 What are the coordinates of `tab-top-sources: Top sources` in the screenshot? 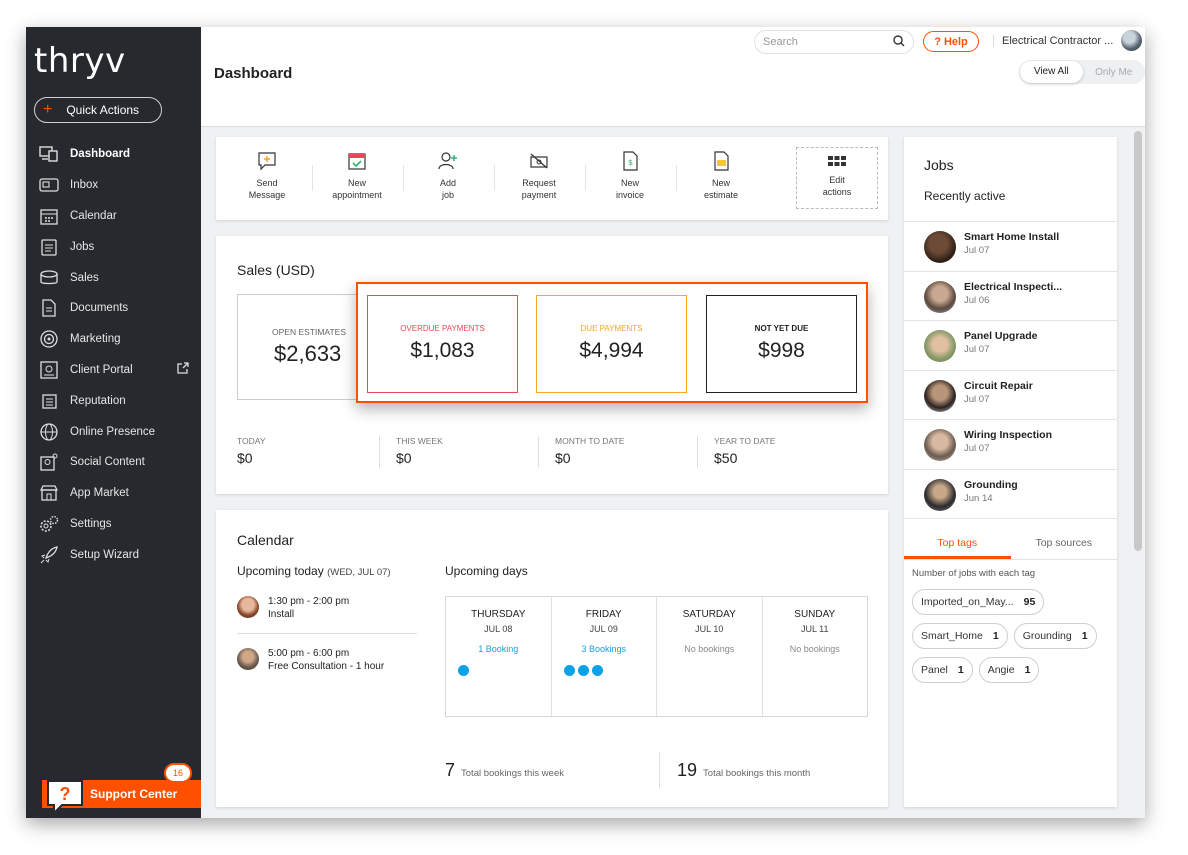 It's located at (1064, 543).